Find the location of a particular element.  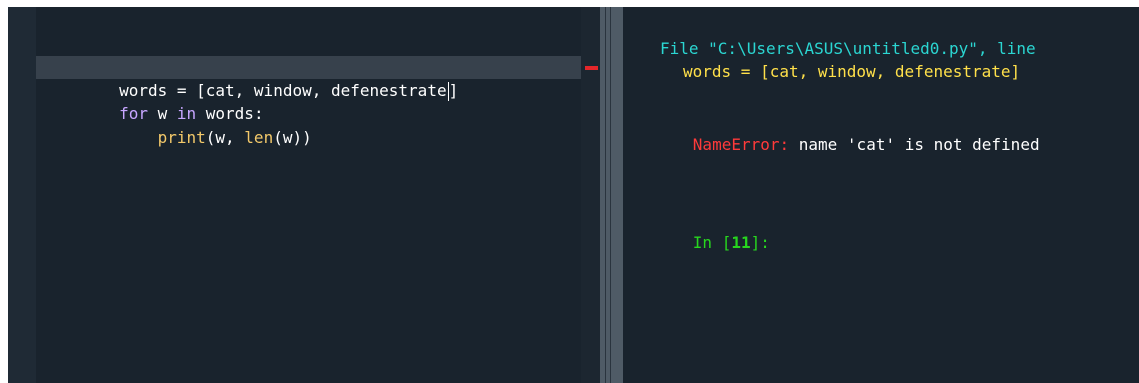

code-builtin: len is located at coordinates (259, 137).